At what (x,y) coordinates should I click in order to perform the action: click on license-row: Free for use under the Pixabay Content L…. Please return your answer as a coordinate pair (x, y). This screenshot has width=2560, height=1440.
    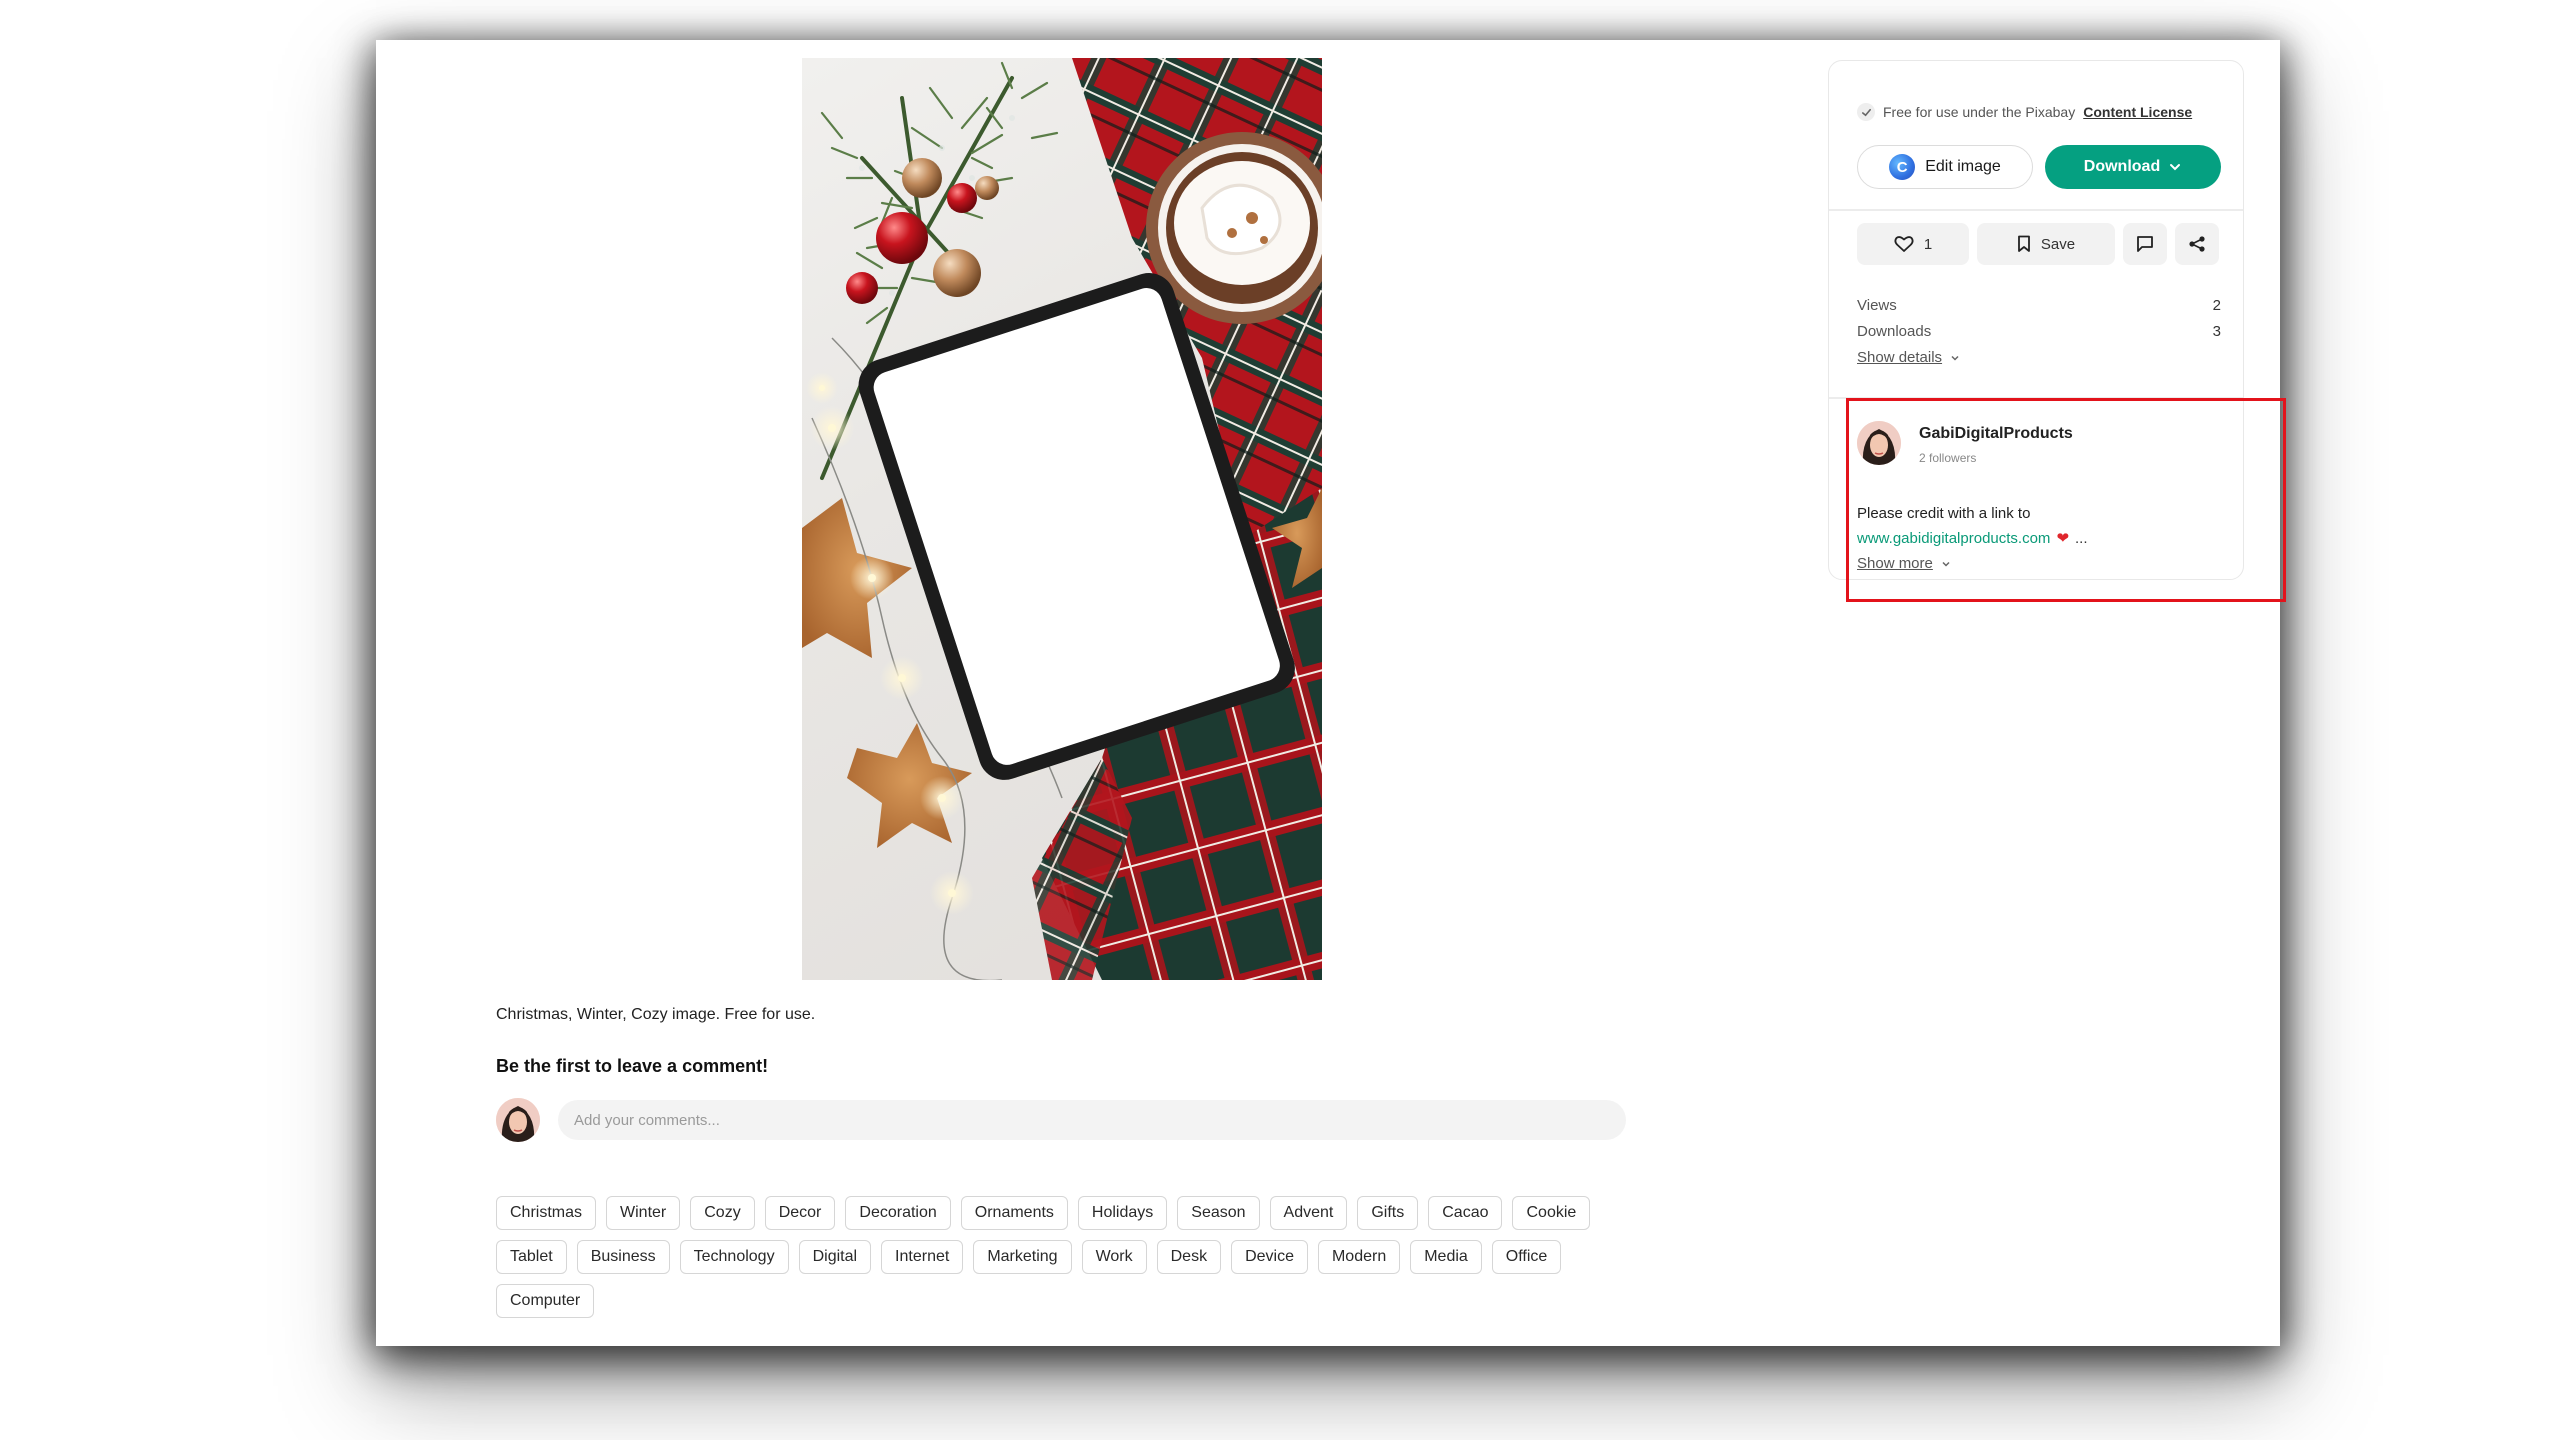
    Looking at the image, I should click on (2024, 112).